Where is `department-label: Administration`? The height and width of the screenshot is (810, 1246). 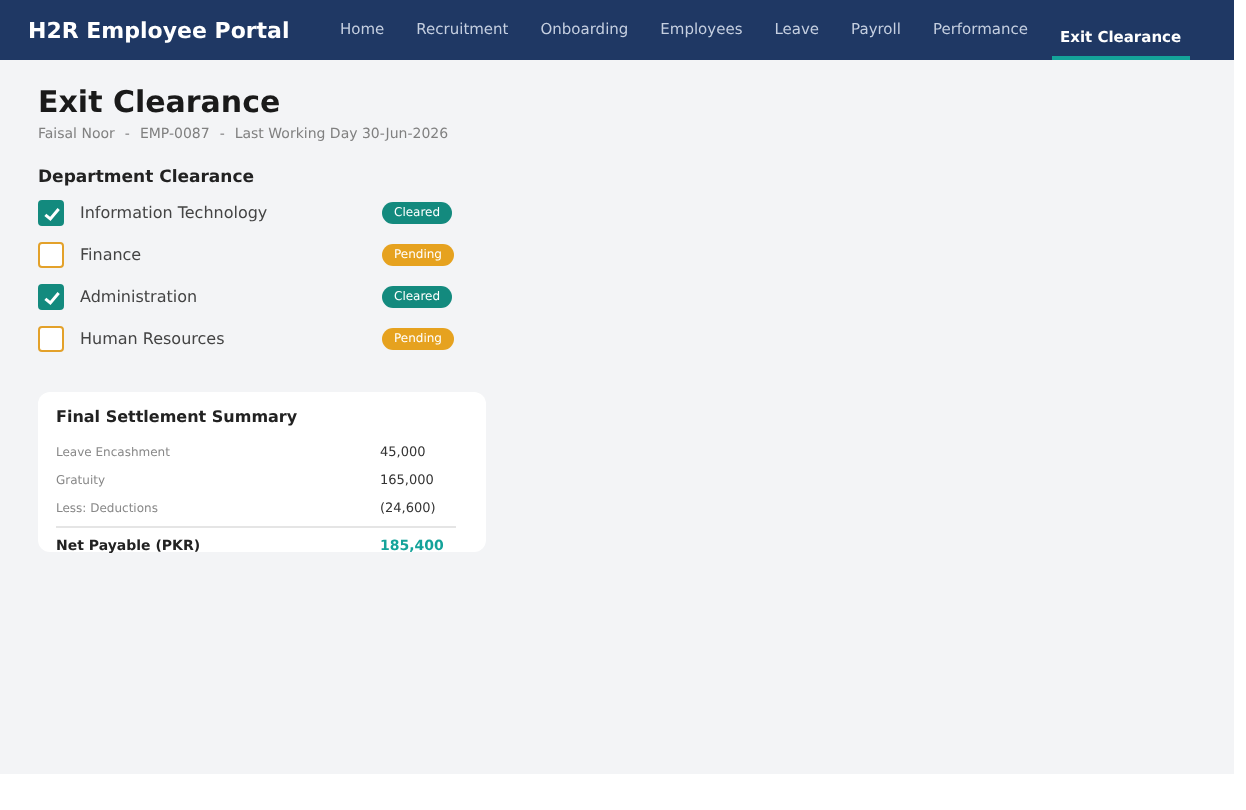 department-label: Administration is located at coordinates (140, 297).